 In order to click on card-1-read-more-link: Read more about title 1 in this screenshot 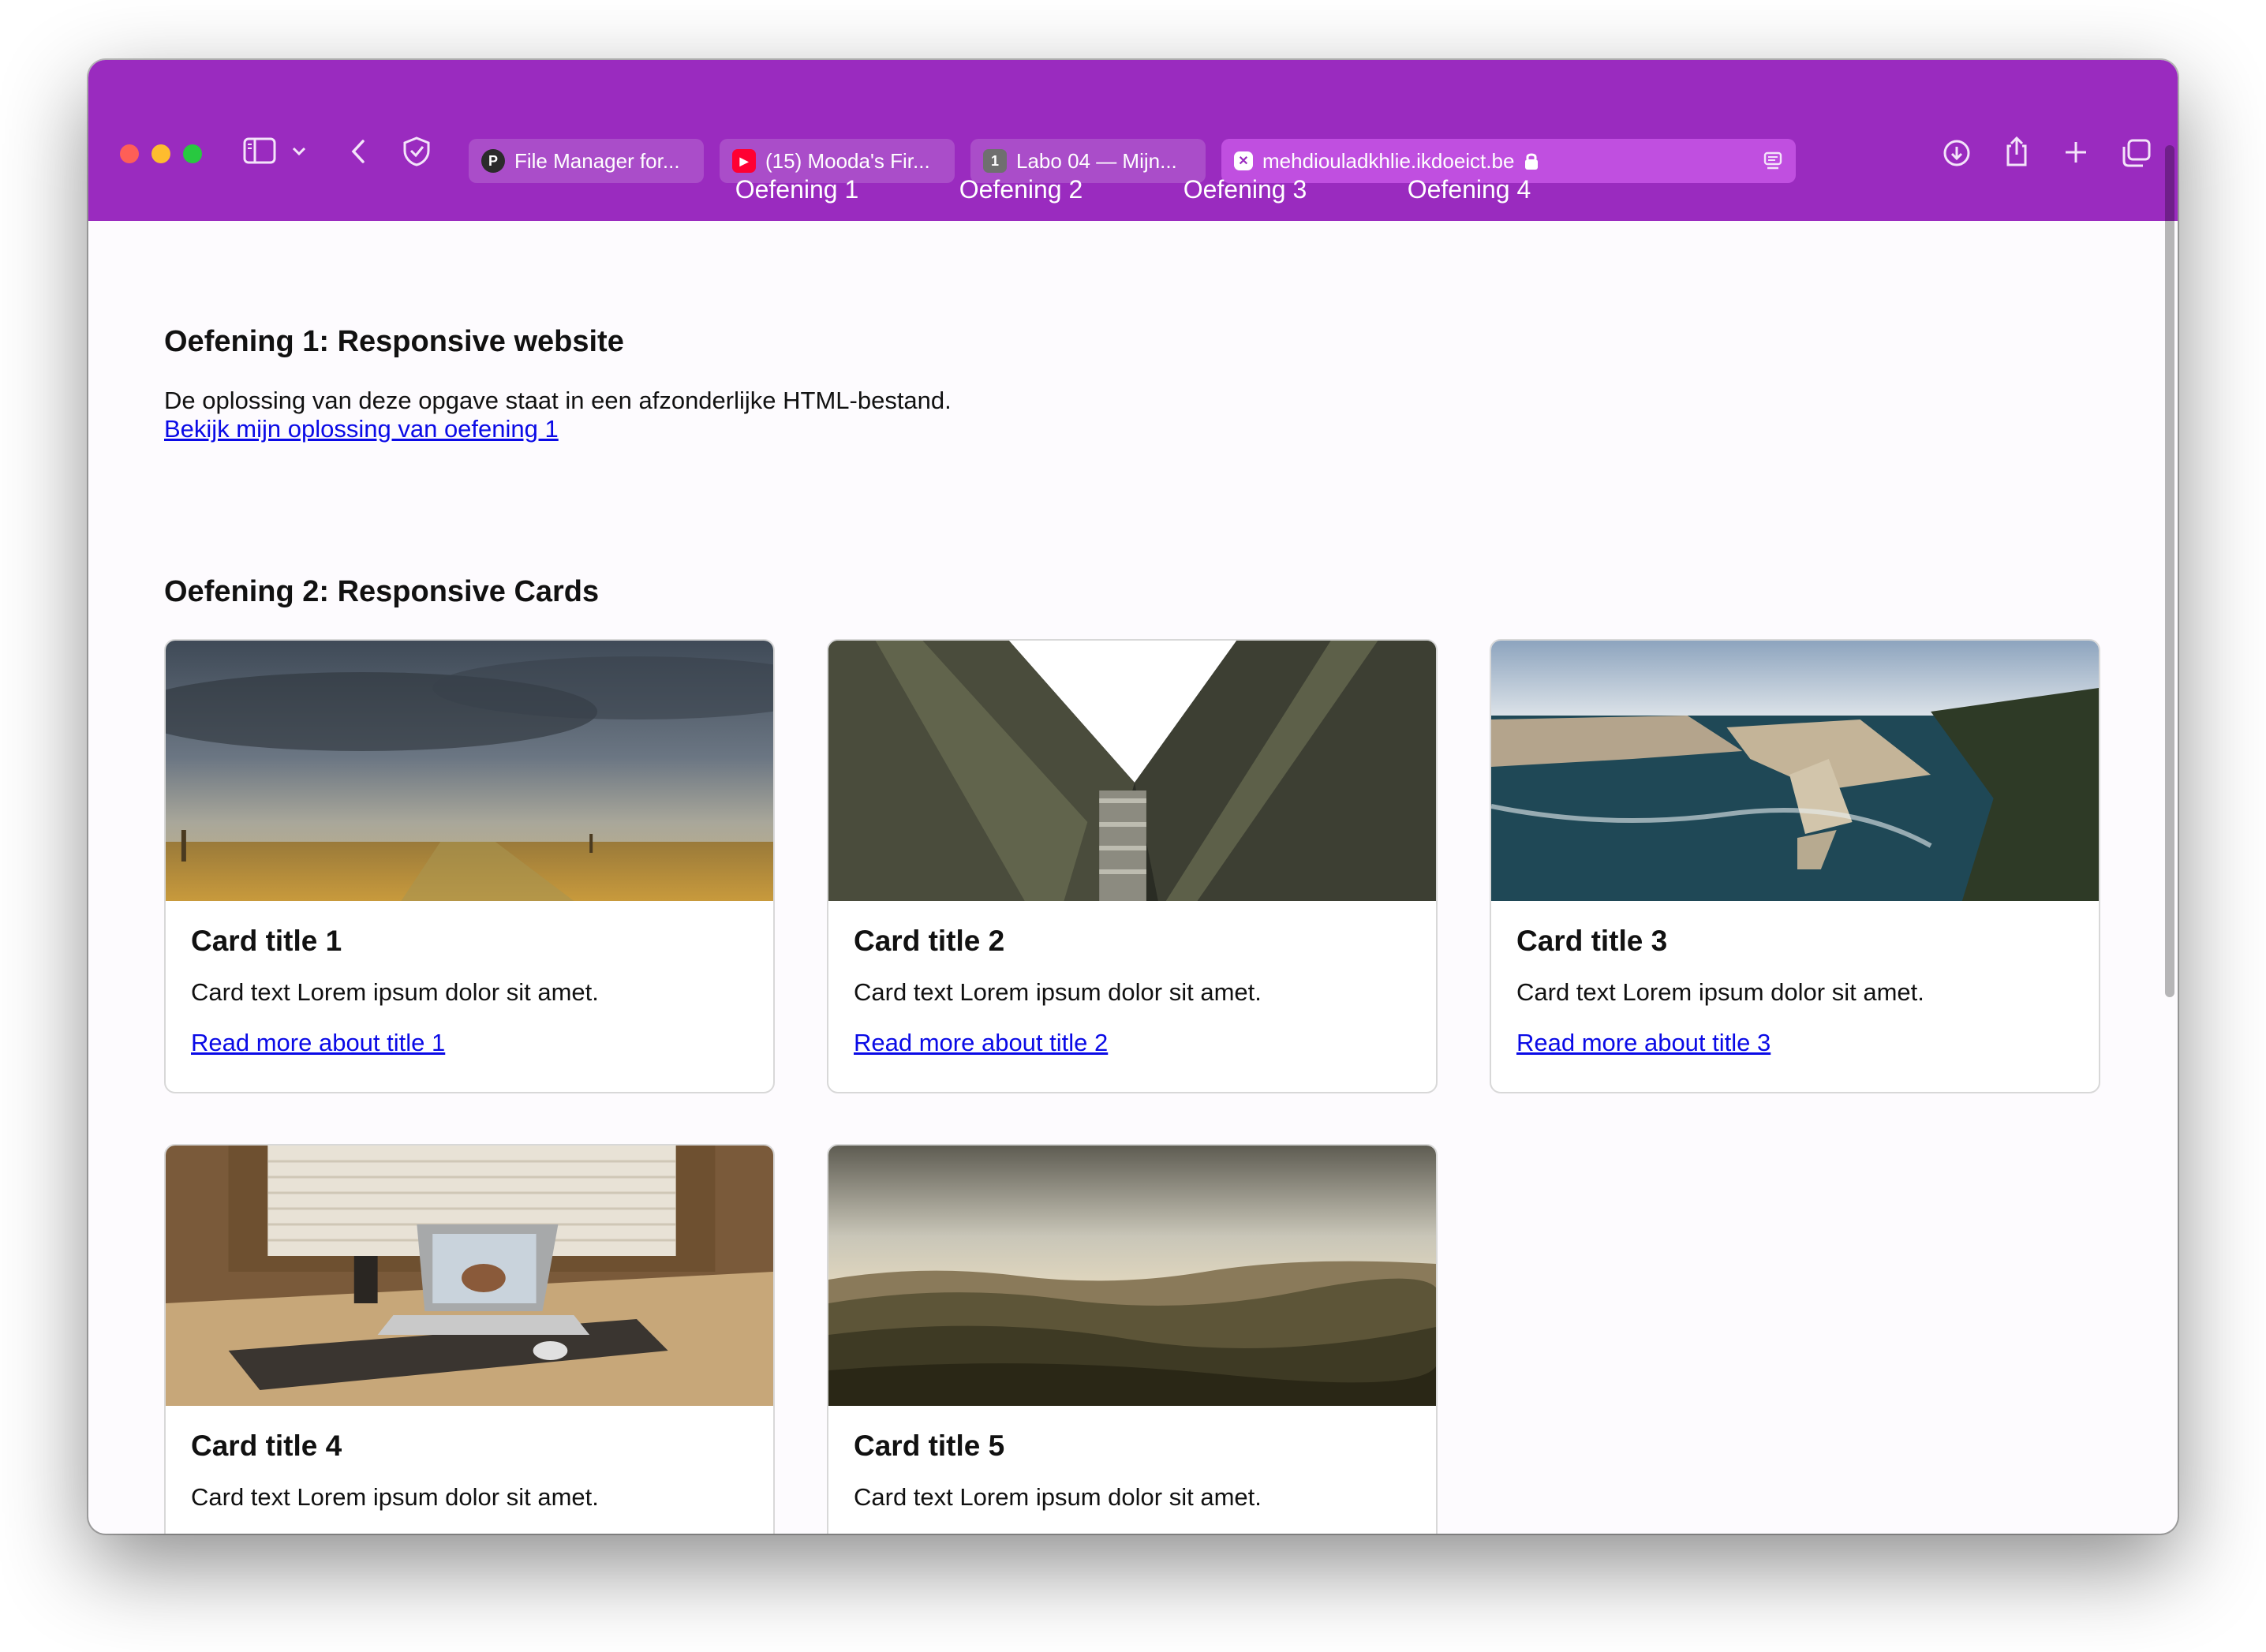, I will do `click(318, 1043)`.